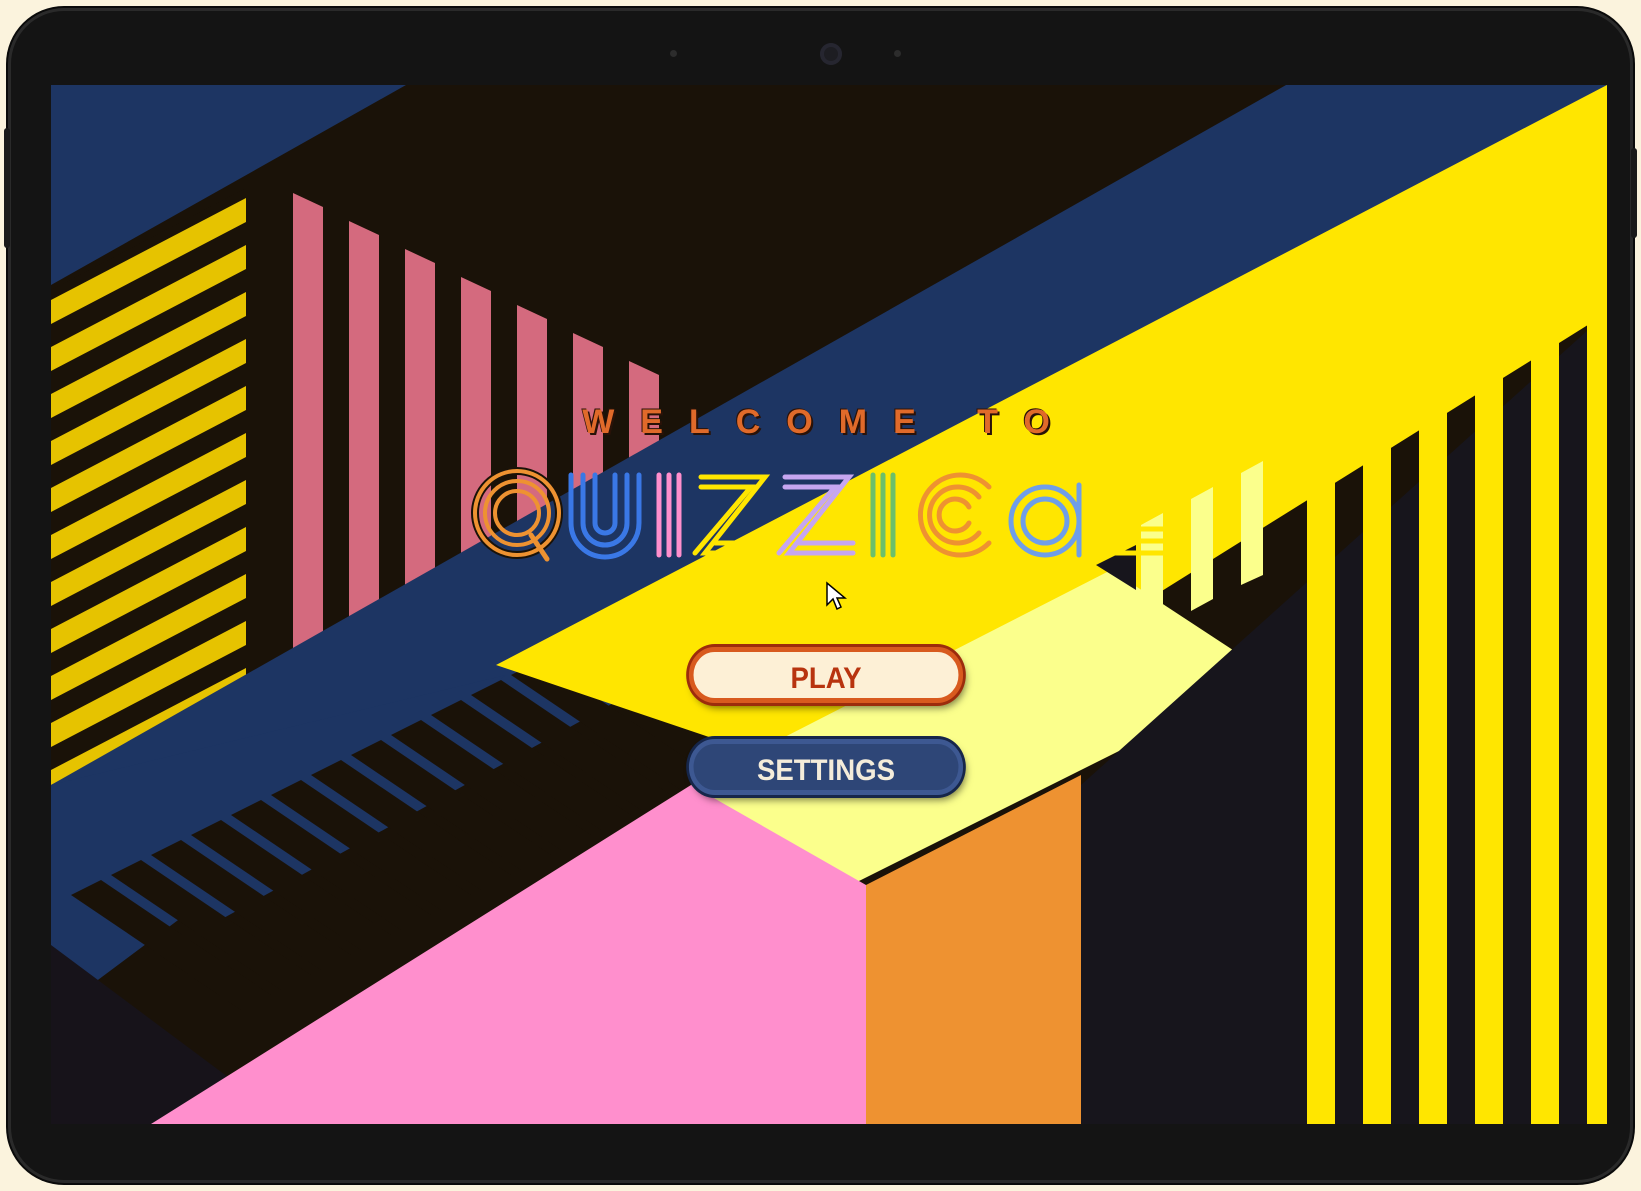 Image resolution: width=1641 pixels, height=1191 pixels. Describe the element at coordinates (954, 515) in the screenshot. I see `logo-letter-c` at that location.